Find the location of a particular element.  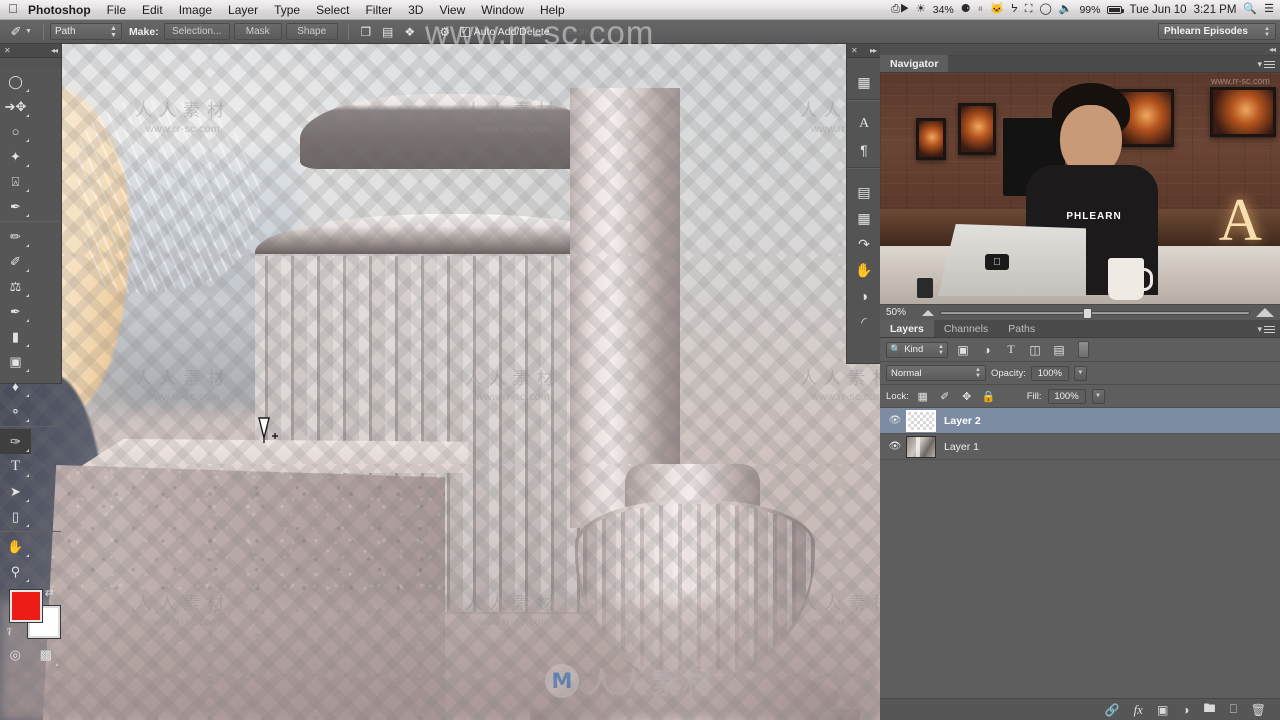

character-panel-icon: A is located at coordinates (864, 124).